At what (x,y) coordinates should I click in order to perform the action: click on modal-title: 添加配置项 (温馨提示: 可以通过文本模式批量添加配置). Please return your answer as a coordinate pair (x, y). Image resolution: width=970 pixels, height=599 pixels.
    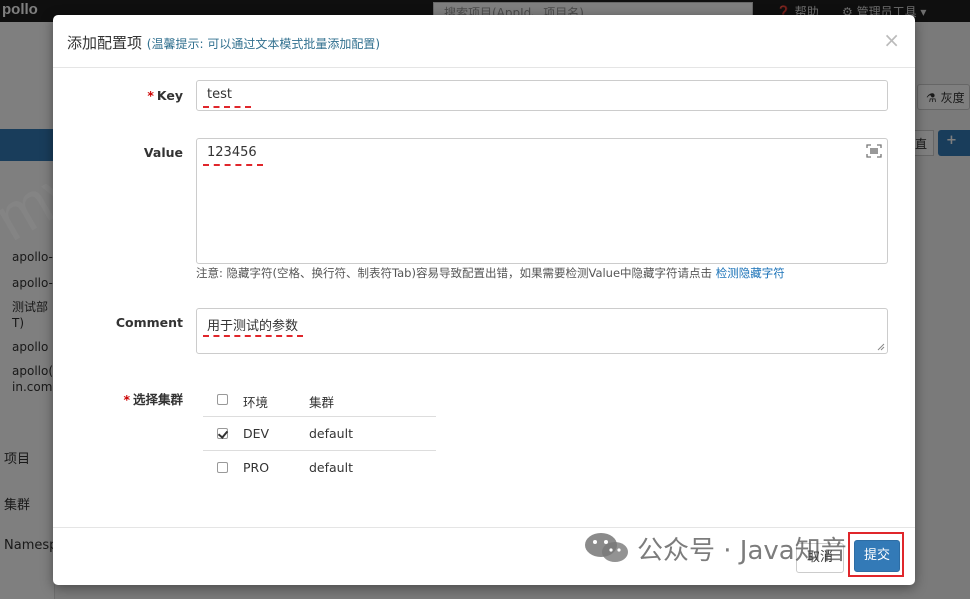
    Looking at the image, I should click on (224, 43).